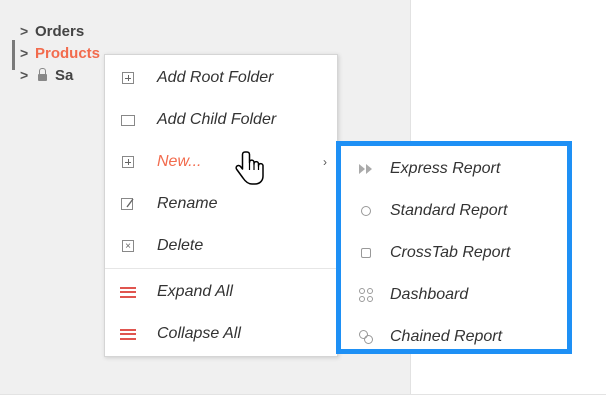 The width and height of the screenshot is (606, 401). Describe the element at coordinates (249, 168) in the screenshot. I see `hand-cursor-icon` at that location.